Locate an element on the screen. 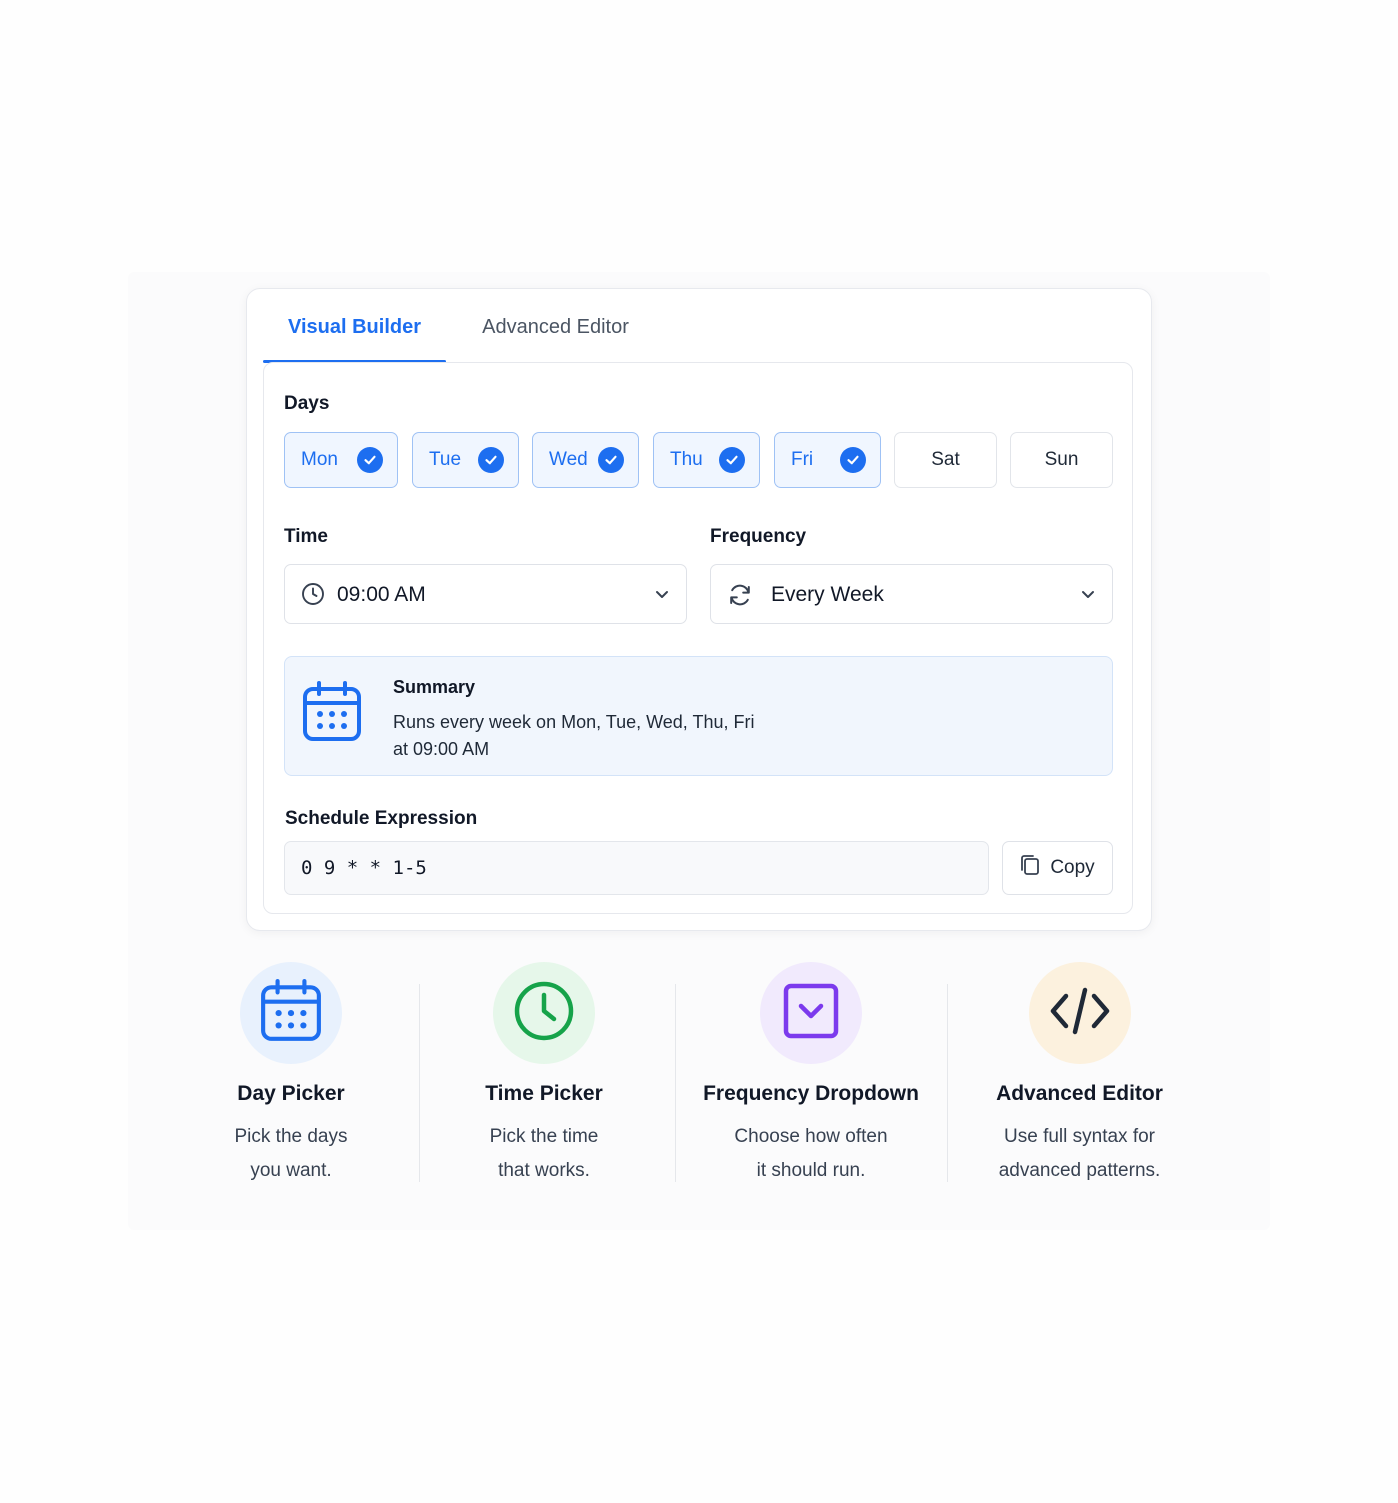  feature-desc-line: that works. is located at coordinates (544, 1170).